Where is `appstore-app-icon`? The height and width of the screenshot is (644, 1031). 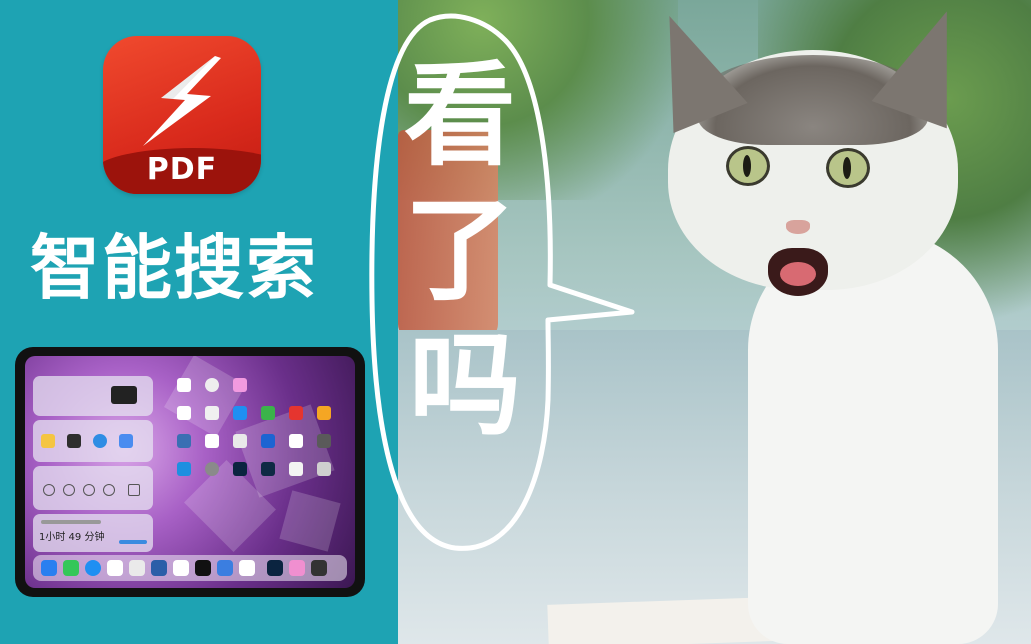 appstore-app-icon is located at coordinates (240, 413).